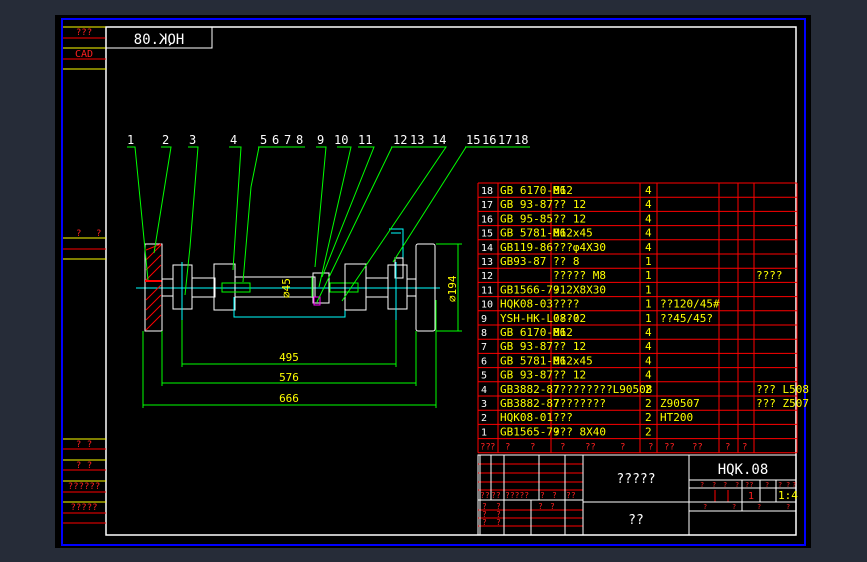 The image size is (867, 562). I want to click on balloon-6: 6, so click(275, 140).